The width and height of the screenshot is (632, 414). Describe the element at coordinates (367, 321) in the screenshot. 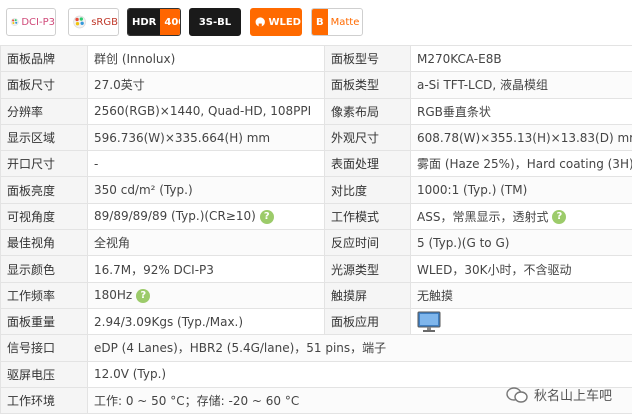

I see `spec-label: 面板应用` at that location.